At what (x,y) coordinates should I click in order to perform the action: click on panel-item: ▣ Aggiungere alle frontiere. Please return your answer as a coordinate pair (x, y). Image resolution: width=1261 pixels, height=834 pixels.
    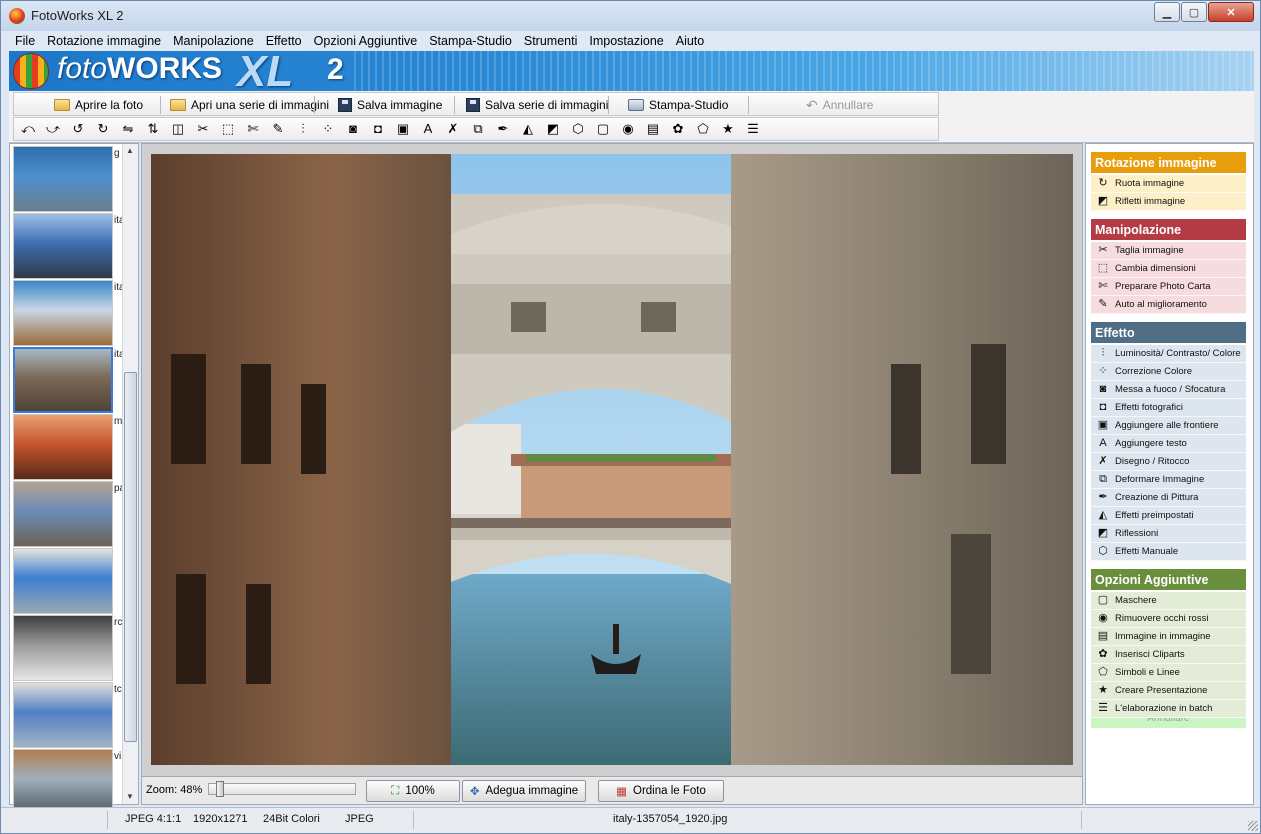
    Looking at the image, I should click on (1168, 426).